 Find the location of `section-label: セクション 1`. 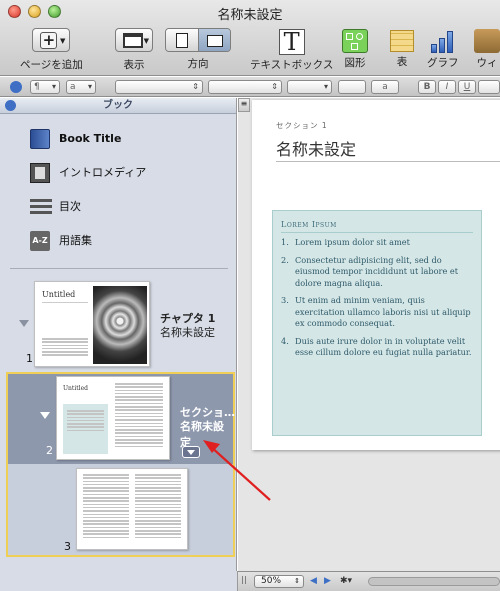

section-label: セクション 1 is located at coordinates (302, 125).